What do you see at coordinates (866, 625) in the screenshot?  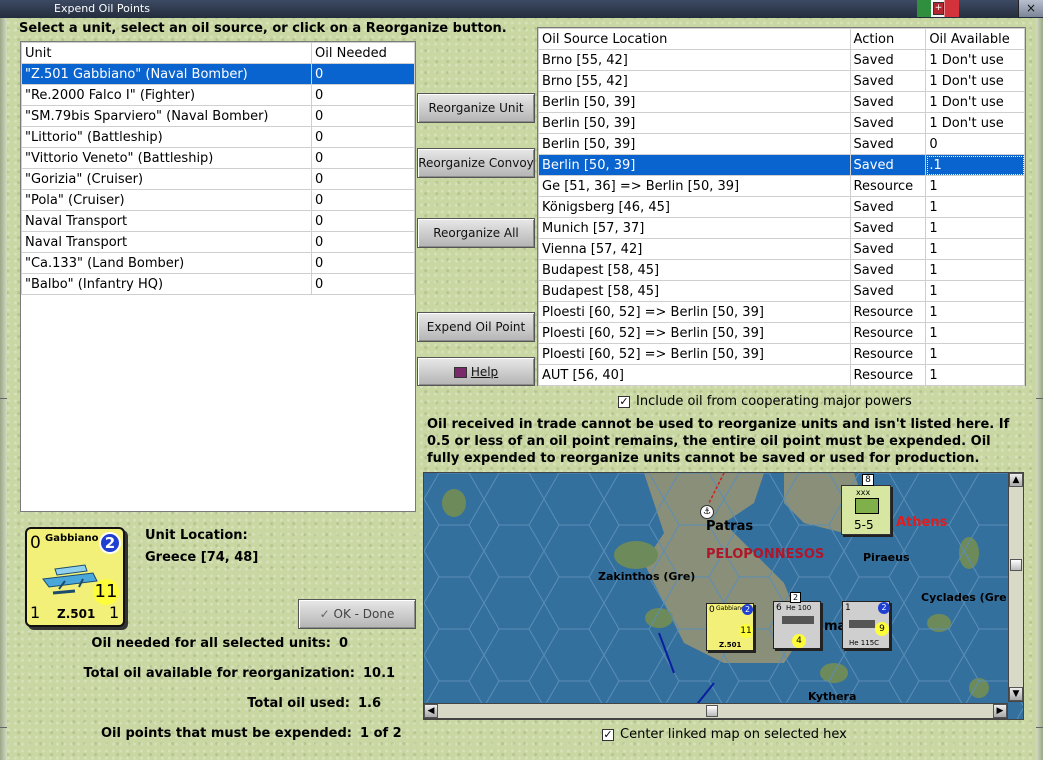 I see `map-bomber-counter: 1 2 9 He 115C` at bounding box center [866, 625].